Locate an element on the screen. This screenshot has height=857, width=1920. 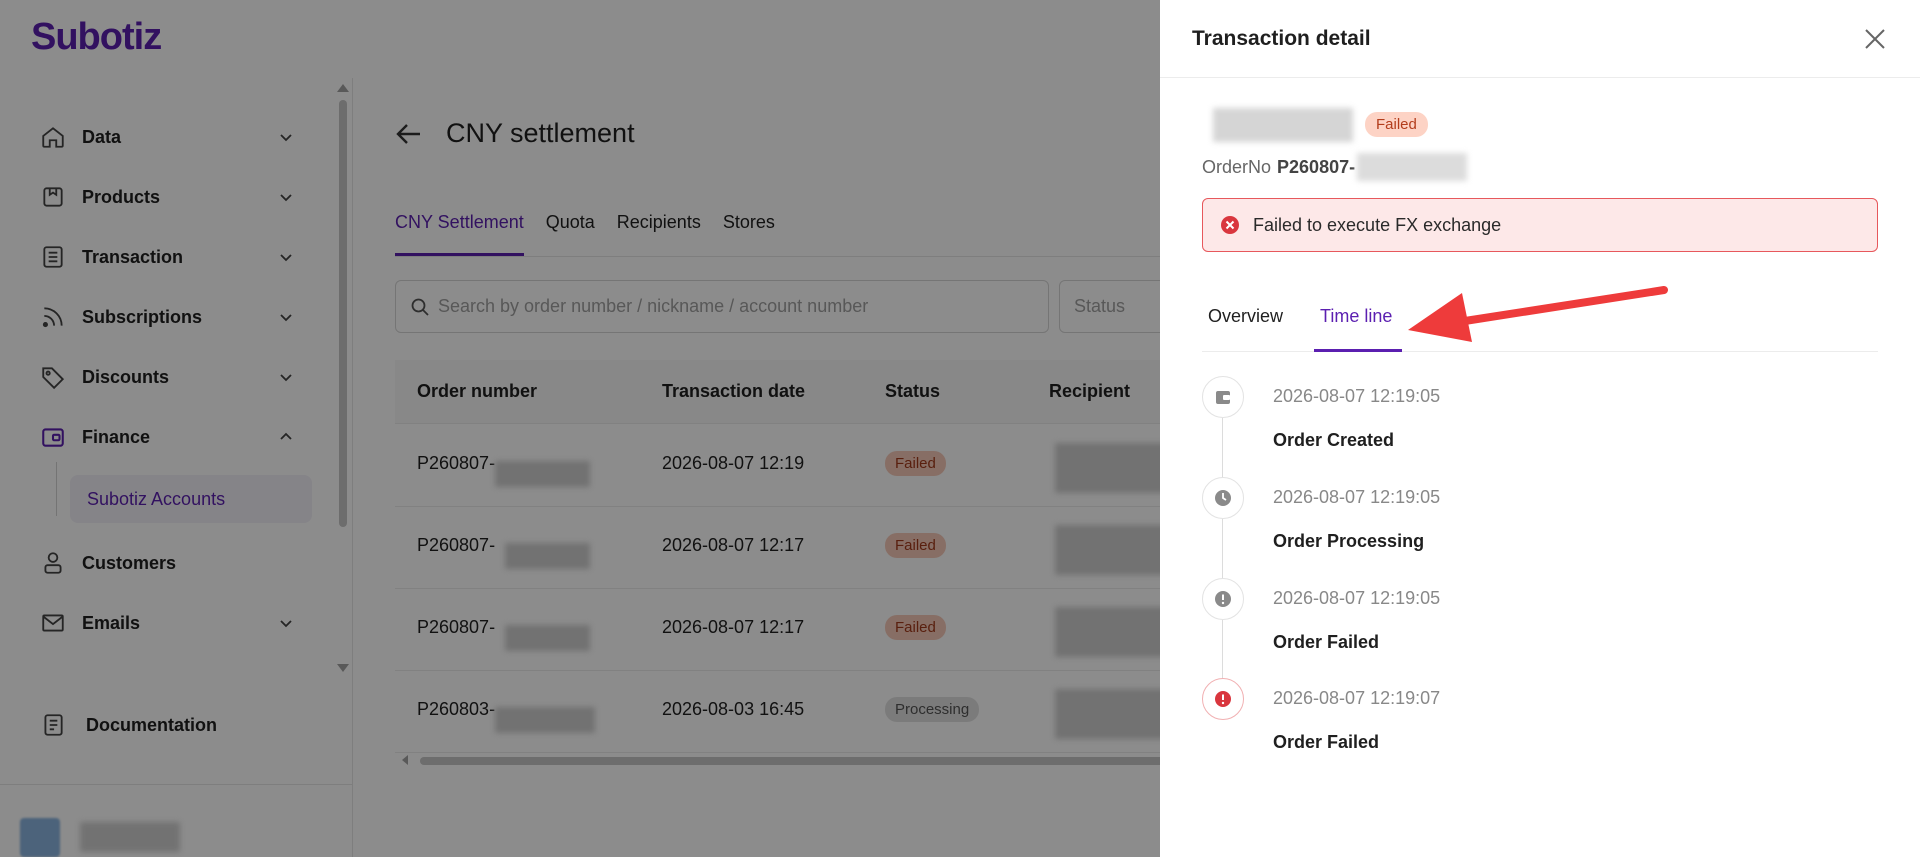
timeline-time: 2026-08-07 12:19:07 is located at coordinates (1357, 698).